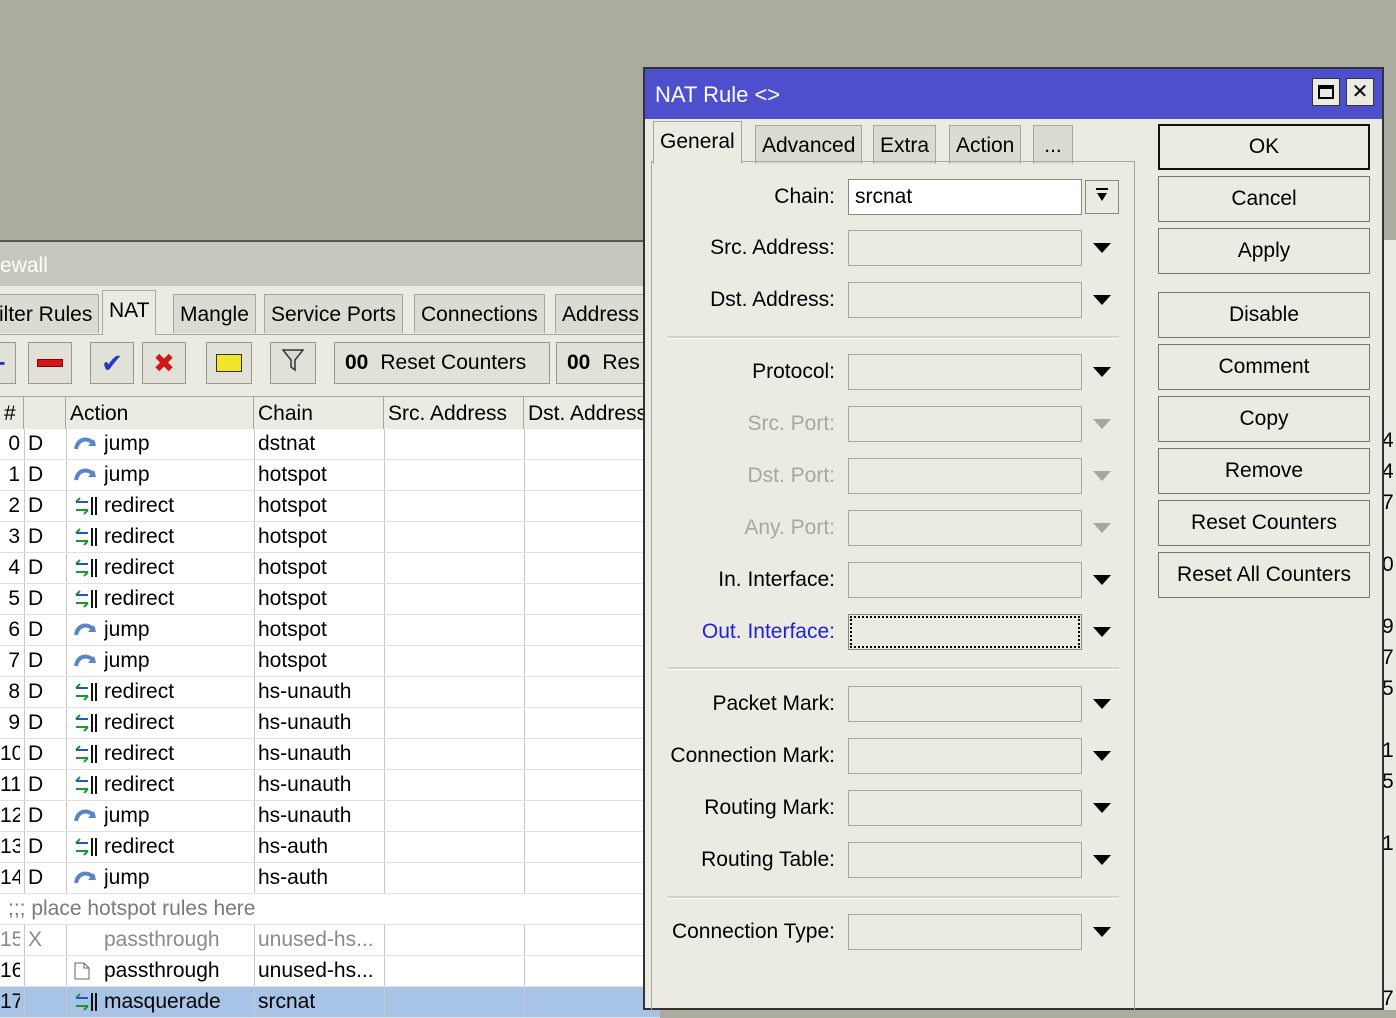 This screenshot has height=1018, width=1396. I want to click on routing-mark-label: Routing Mark:, so click(769, 807).